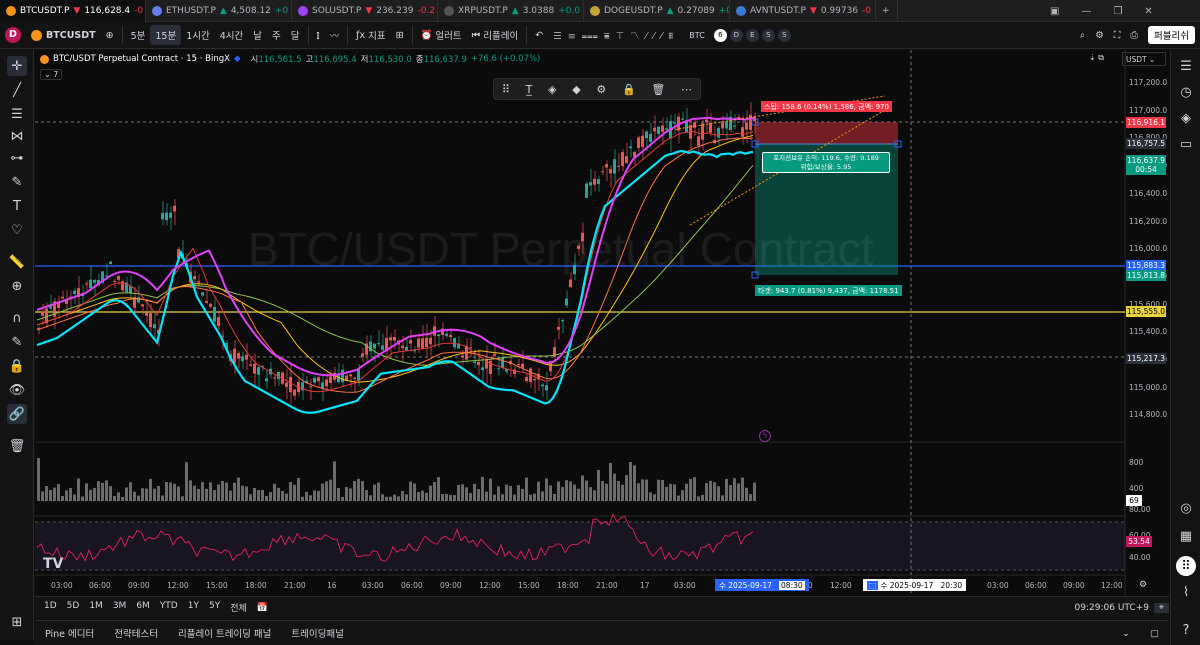 This screenshot has height=645, width=1200. Describe the element at coordinates (1186, 536) in the screenshot. I see `calendar-icon: ▦` at that location.